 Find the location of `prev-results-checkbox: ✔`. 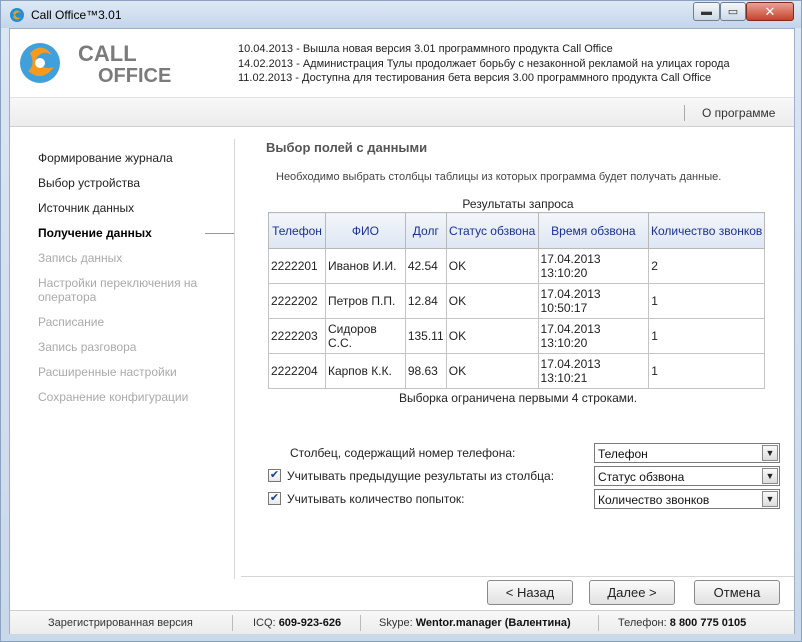

prev-results-checkbox: ✔ is located at coordinates (274, 475).